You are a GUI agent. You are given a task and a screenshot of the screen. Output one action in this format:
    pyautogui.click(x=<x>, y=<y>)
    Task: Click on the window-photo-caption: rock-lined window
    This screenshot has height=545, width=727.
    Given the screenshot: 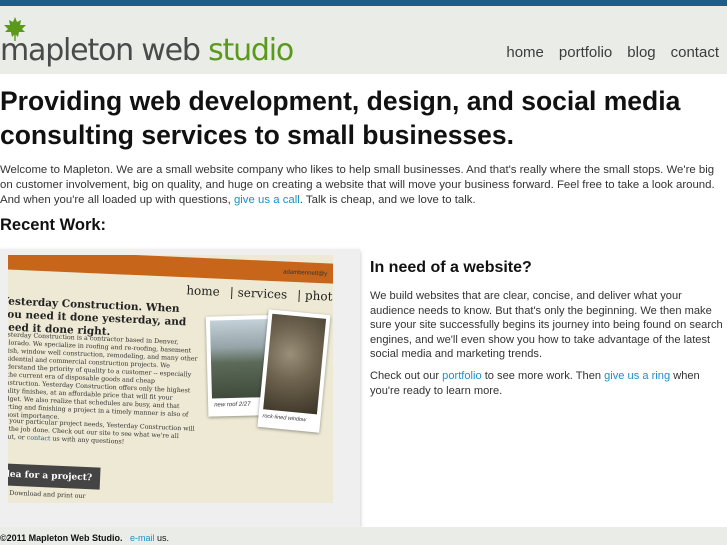 What is the action you would take?
    pyautogui.click(x=284, y=418)
    